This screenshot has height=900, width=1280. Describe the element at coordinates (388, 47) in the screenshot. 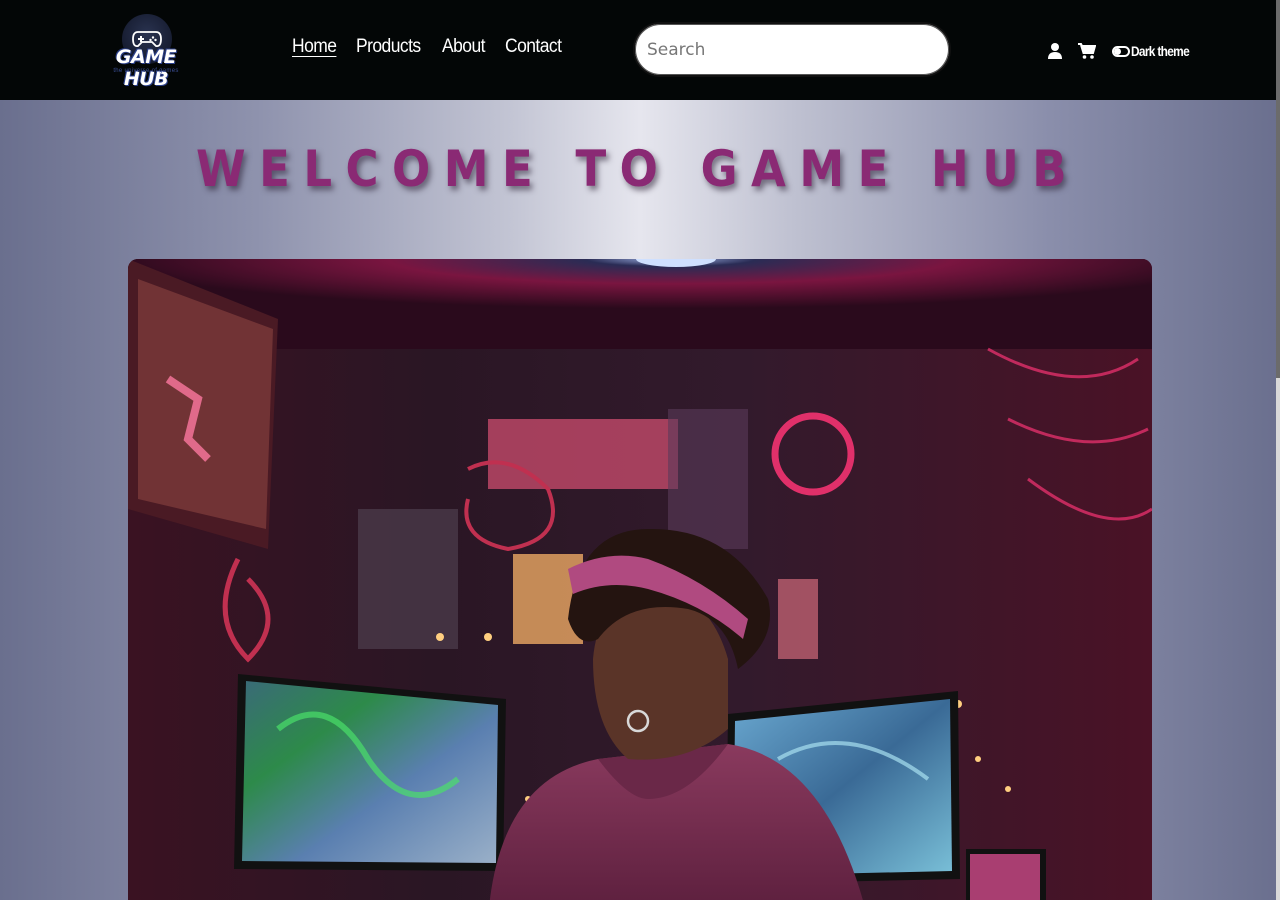

I see `nav-link-products: Products` at that location.